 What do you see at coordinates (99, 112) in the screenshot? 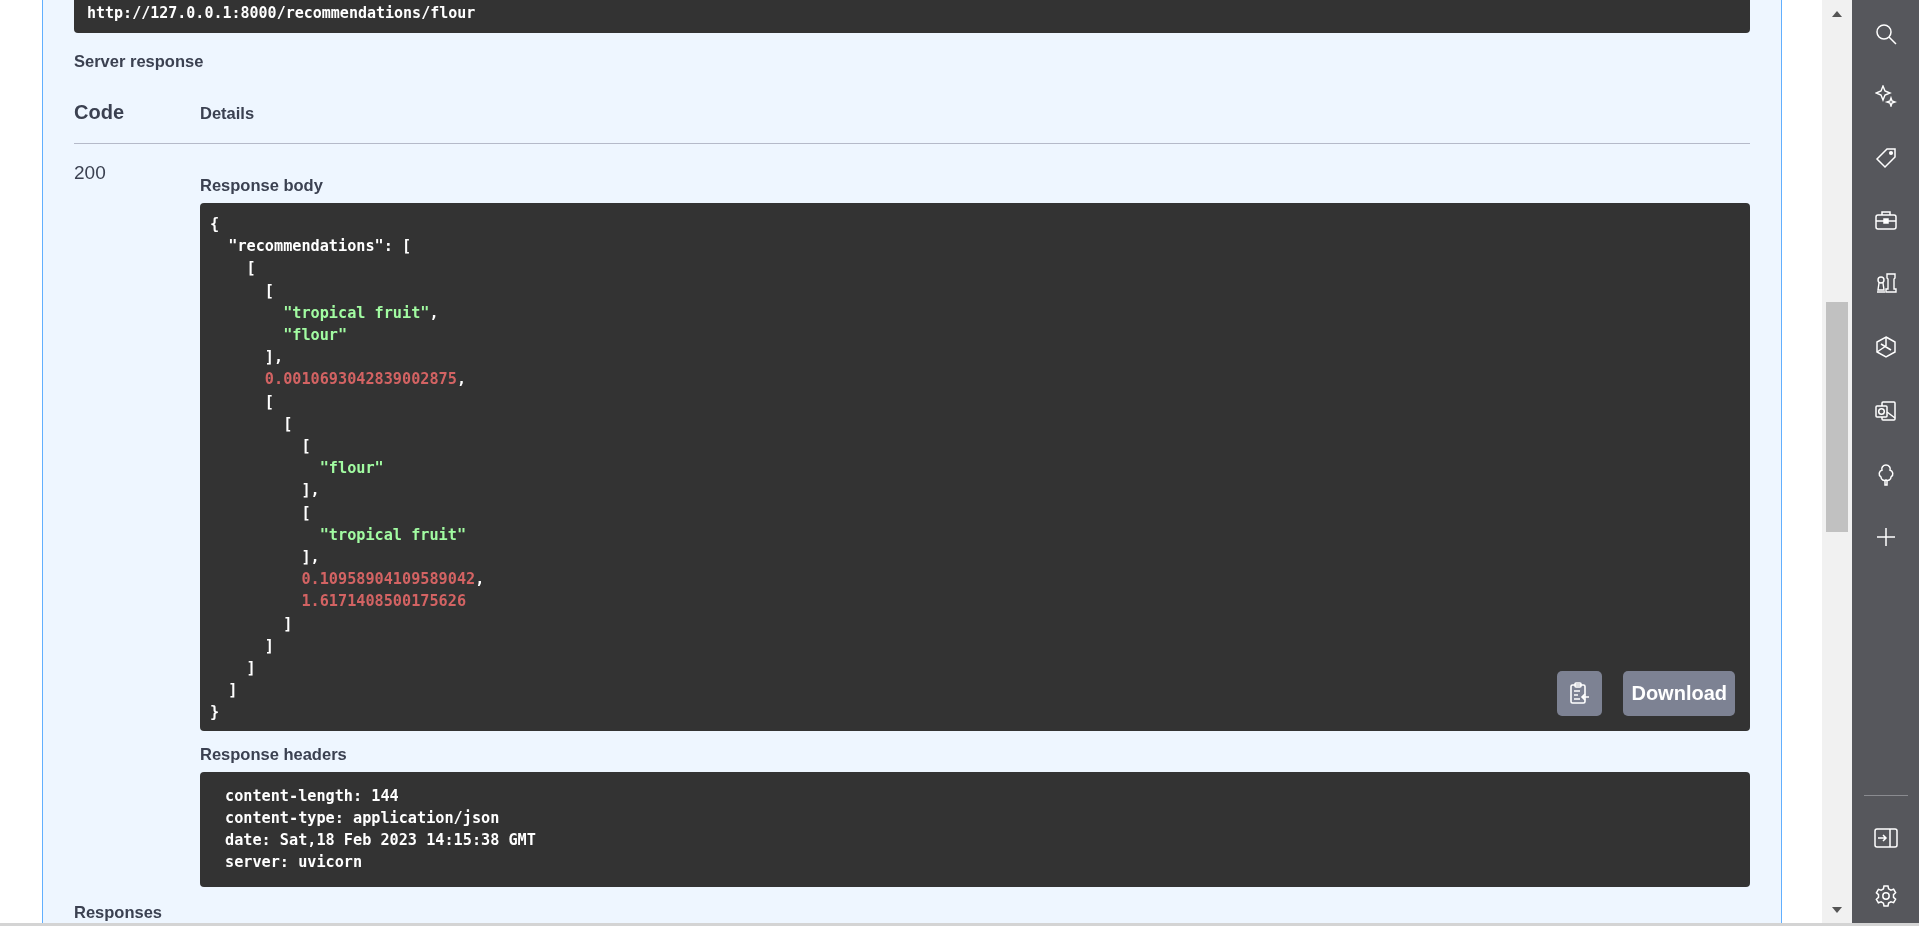
I see `column-header: Code` at bounding box center [99, 112].